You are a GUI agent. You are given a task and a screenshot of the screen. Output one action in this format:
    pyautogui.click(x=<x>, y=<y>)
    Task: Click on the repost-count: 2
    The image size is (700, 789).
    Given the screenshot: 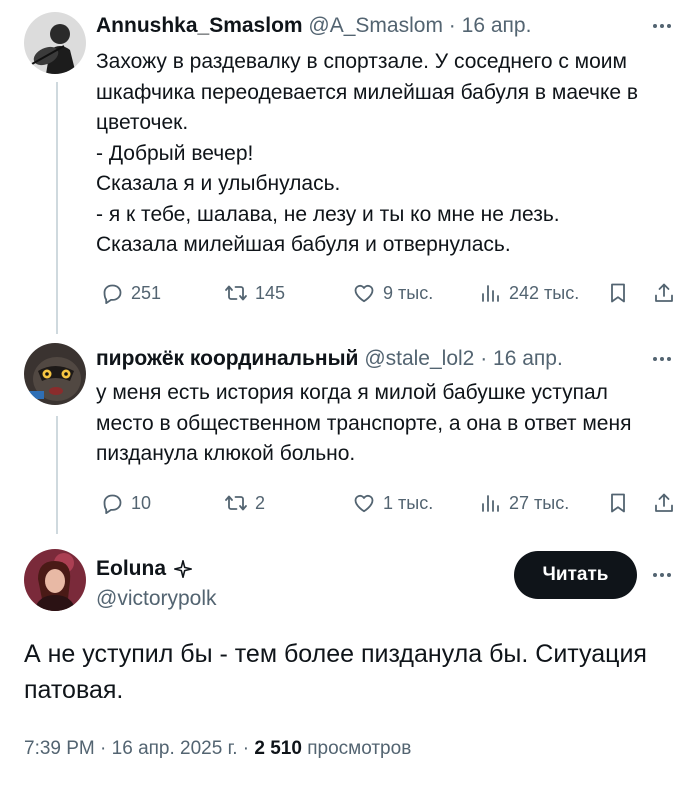 What is the action you would take?
    pyautogui.click(x=260, y=503)
    